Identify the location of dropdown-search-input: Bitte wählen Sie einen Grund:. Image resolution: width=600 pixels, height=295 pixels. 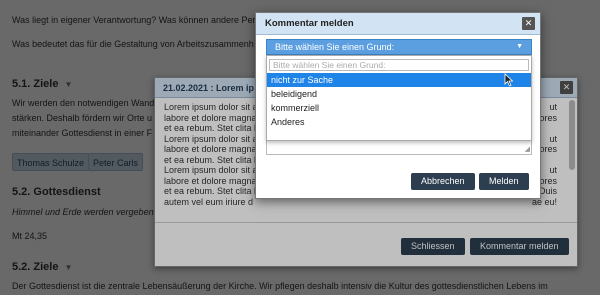
(399, 65).